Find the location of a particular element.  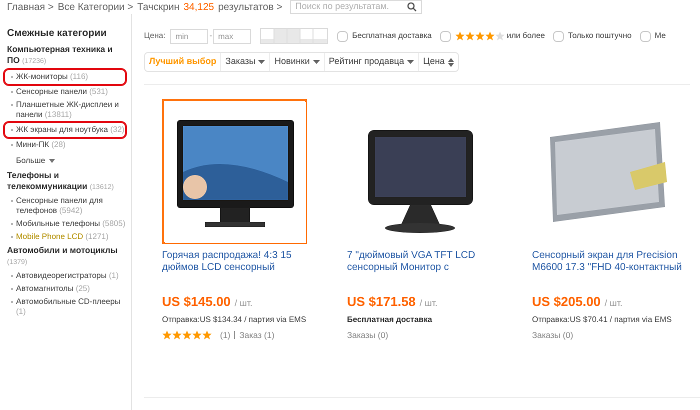

result-count: 34,125 is located at coordinates (199, 7).